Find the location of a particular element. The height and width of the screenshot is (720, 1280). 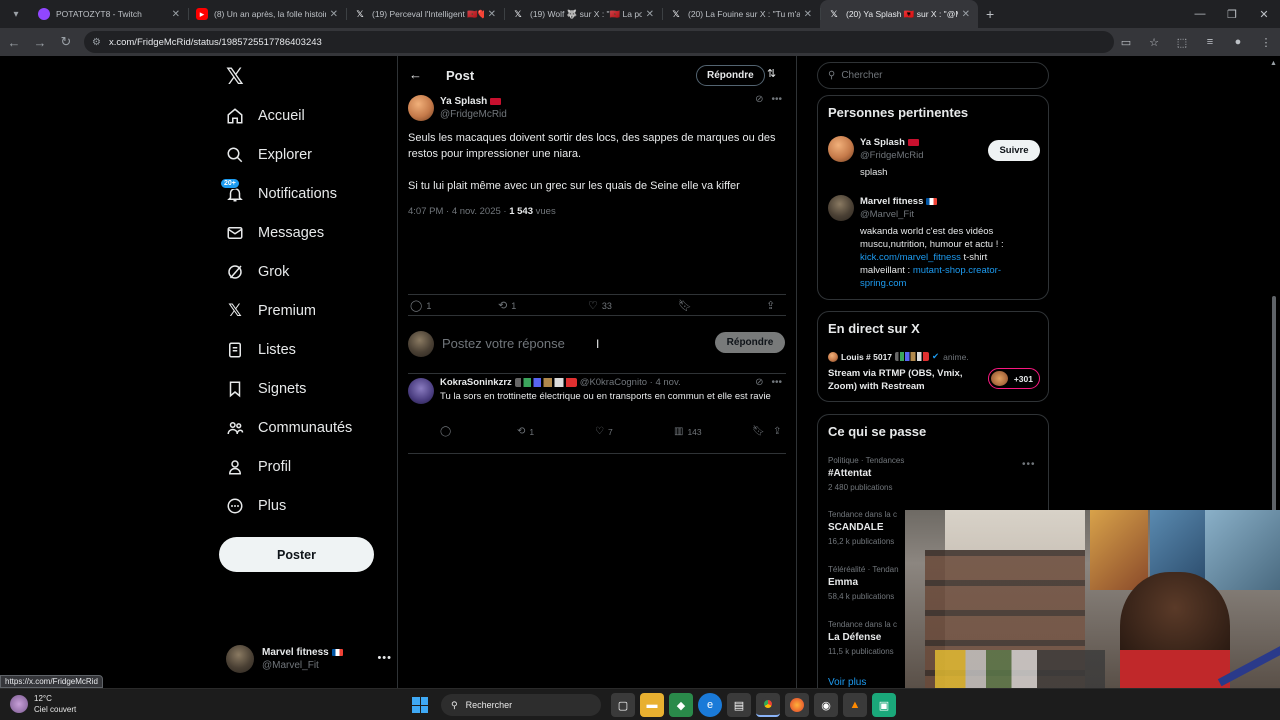

reply-date: · 4 nov. is located at coordinates (665, 382).